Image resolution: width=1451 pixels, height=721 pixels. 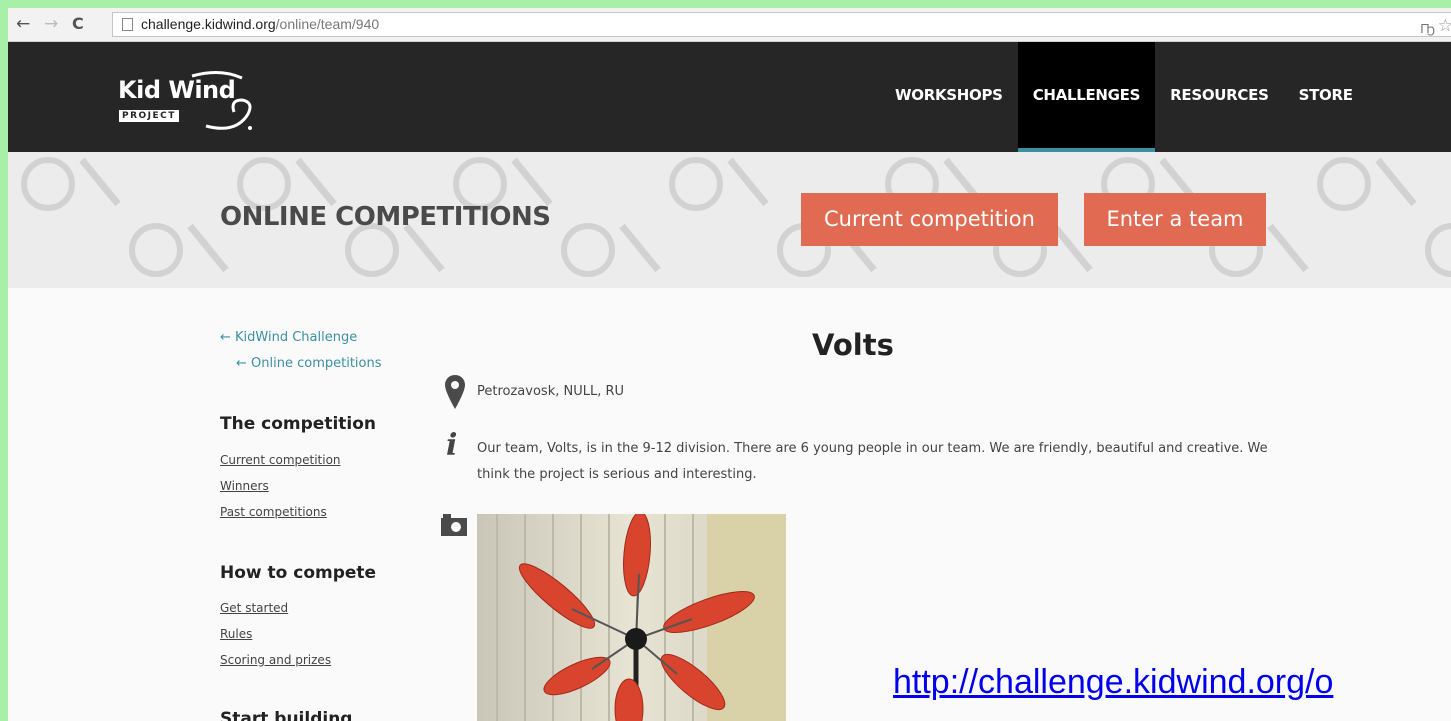 What do you see at coordinates (452, 445) in the screenshot?
I see `info-icon: i` at bounding box center [452, 445].